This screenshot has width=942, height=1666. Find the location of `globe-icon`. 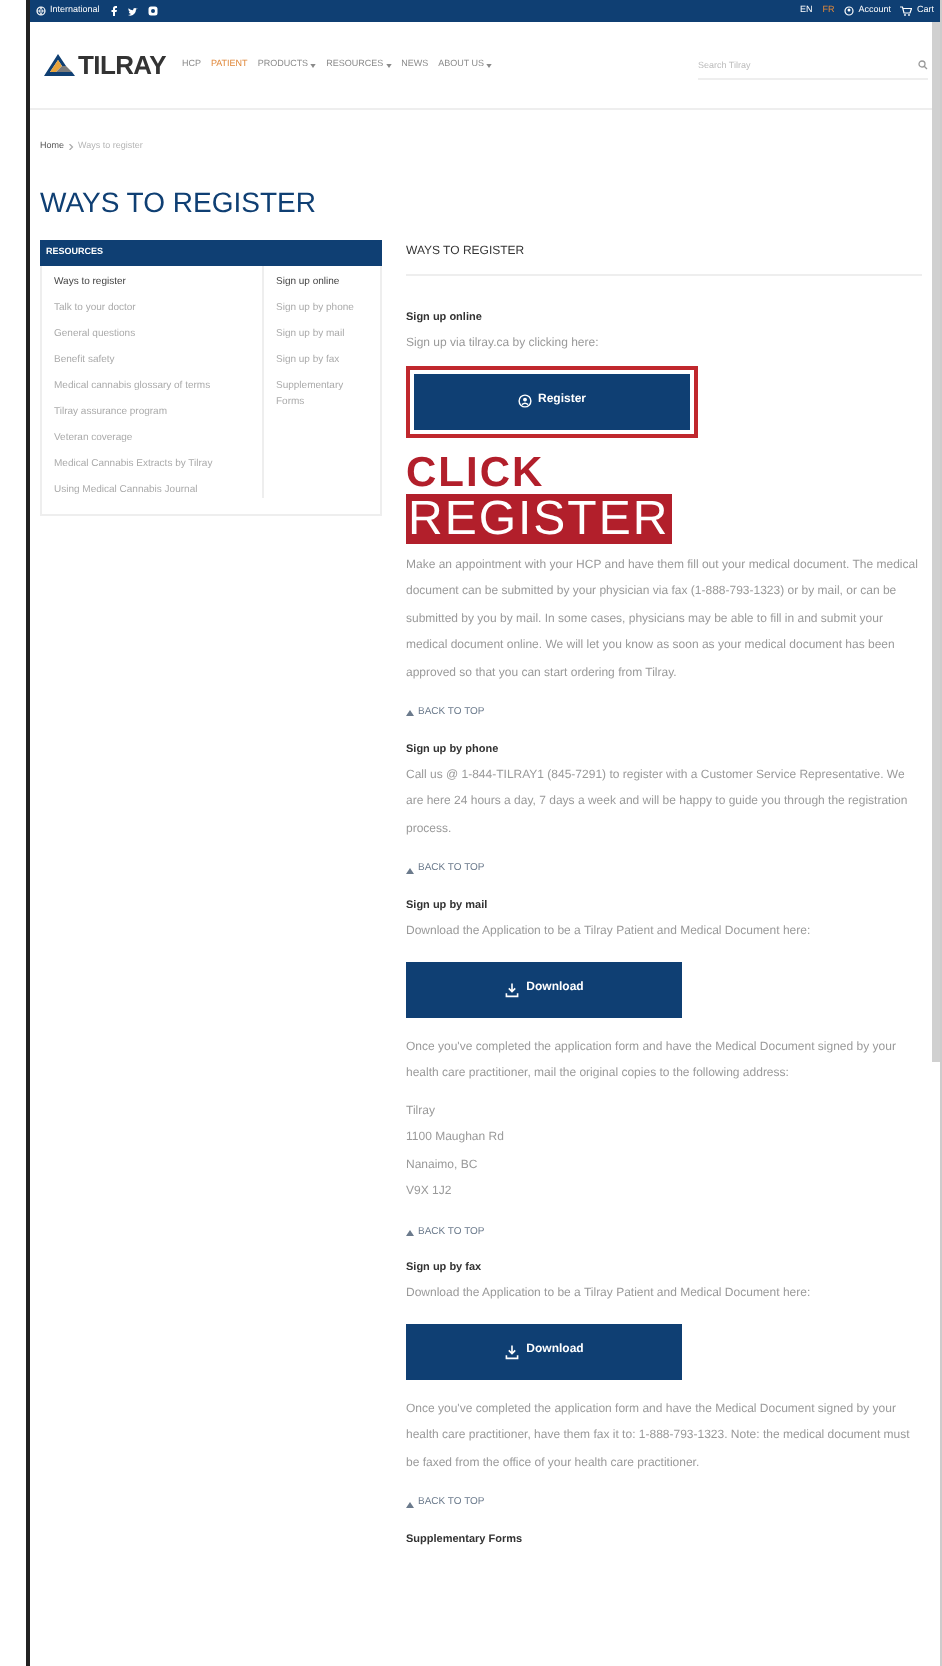

globe-icon is located at coordinates (41, 11).